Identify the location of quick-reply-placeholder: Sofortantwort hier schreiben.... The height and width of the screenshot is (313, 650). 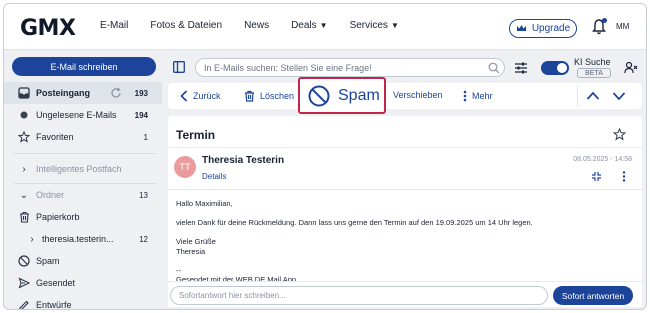
(232, 295).